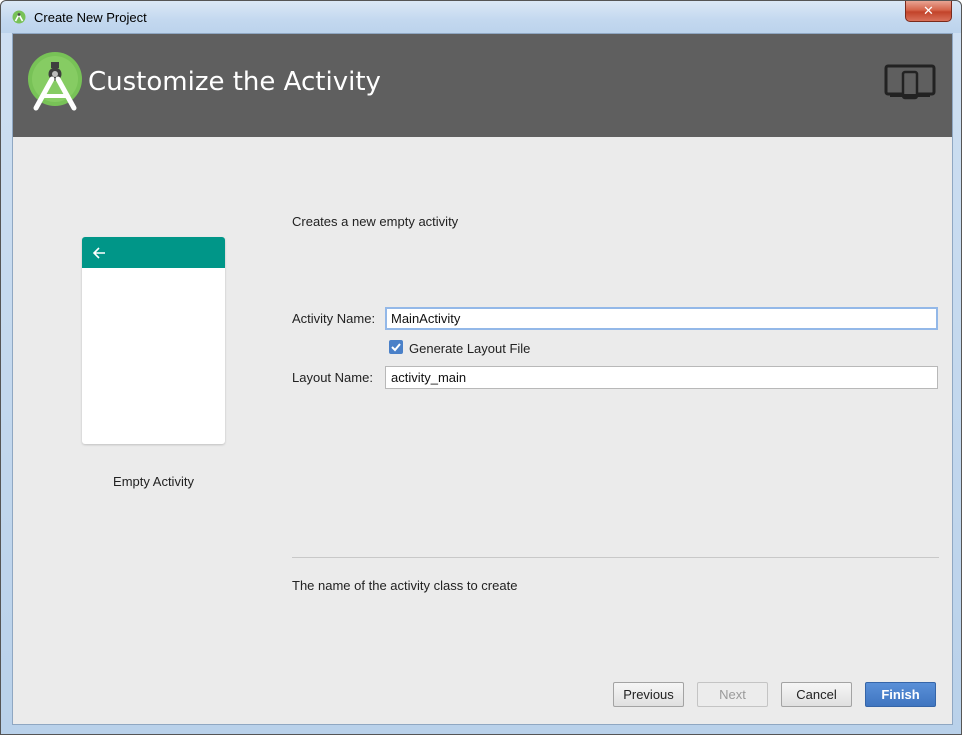 The width and height of the screenshot is (962, 735). I want to click on layout-name-input, so click(661, 377).